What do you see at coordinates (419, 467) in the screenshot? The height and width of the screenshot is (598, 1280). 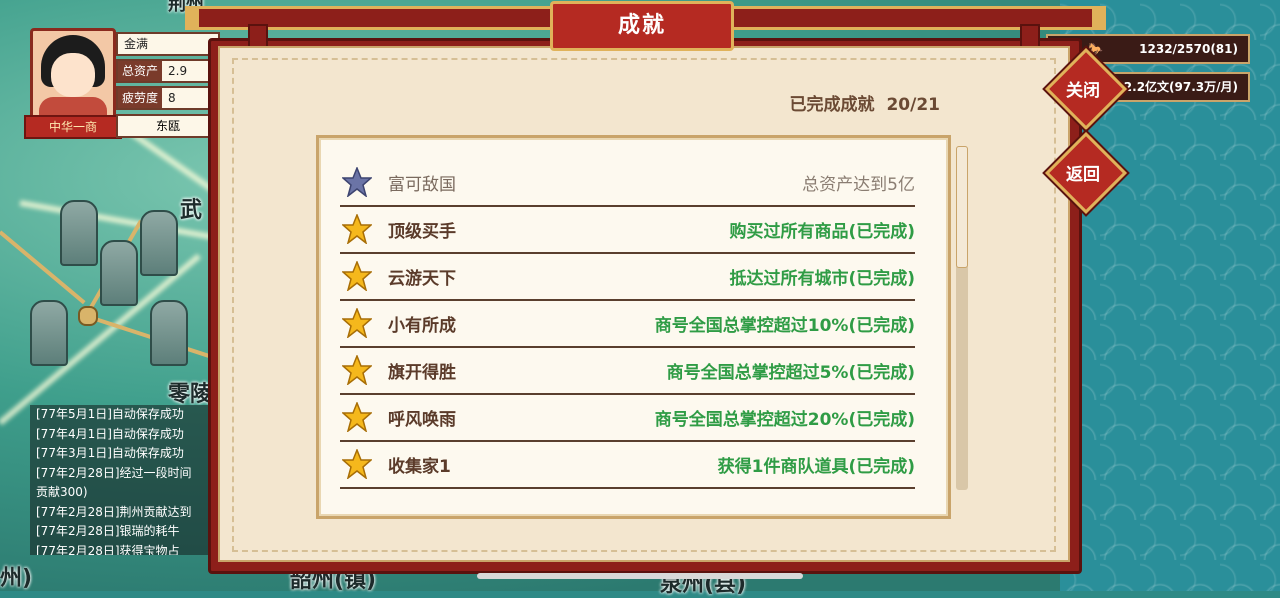 I see `achievement-name: 收集家1` at bounding box center [419, 467].